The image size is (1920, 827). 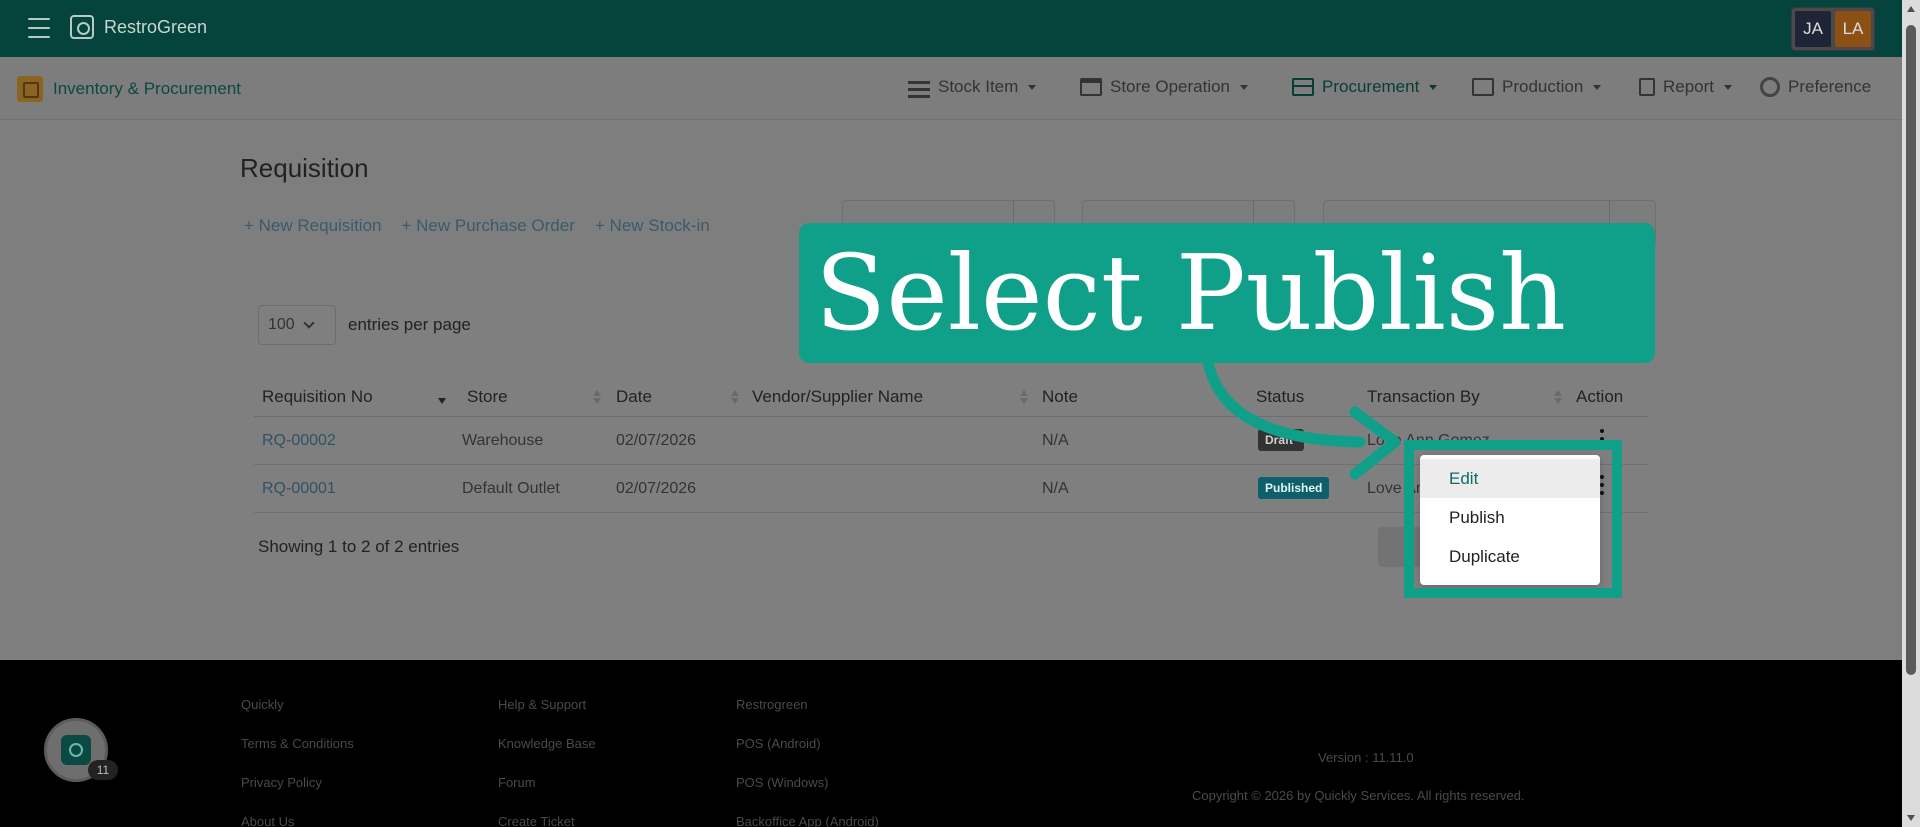 What do you see at coordinates (1853, 29) in the screenshot?
I see `avatar: LA` at bounding box center [1853, 29].